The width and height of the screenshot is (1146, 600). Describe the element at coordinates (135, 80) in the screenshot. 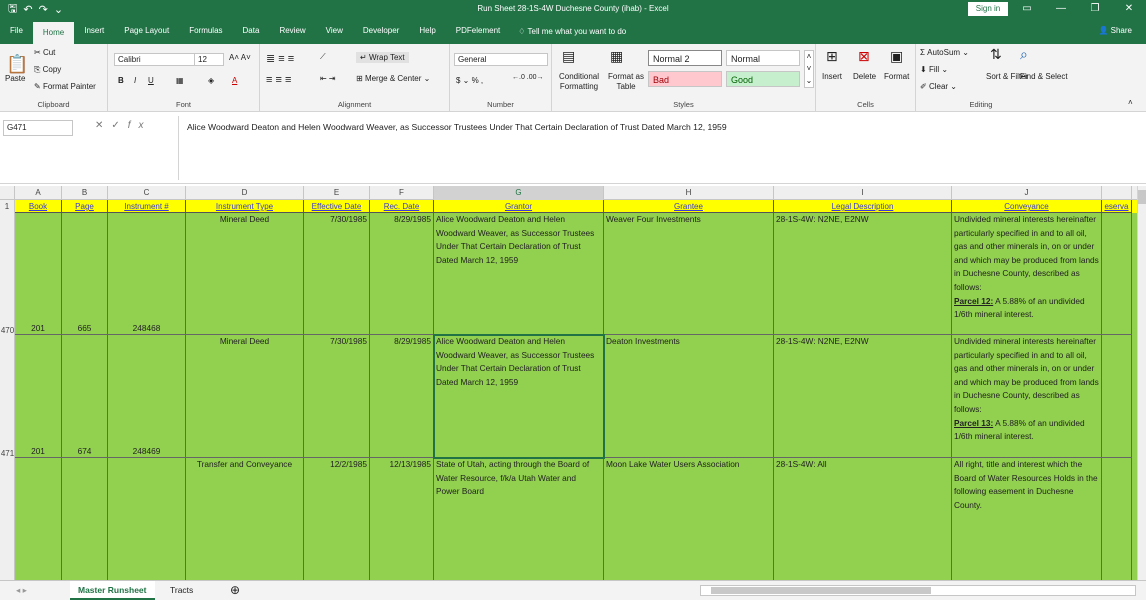

I see `italic-button: I` at that location.